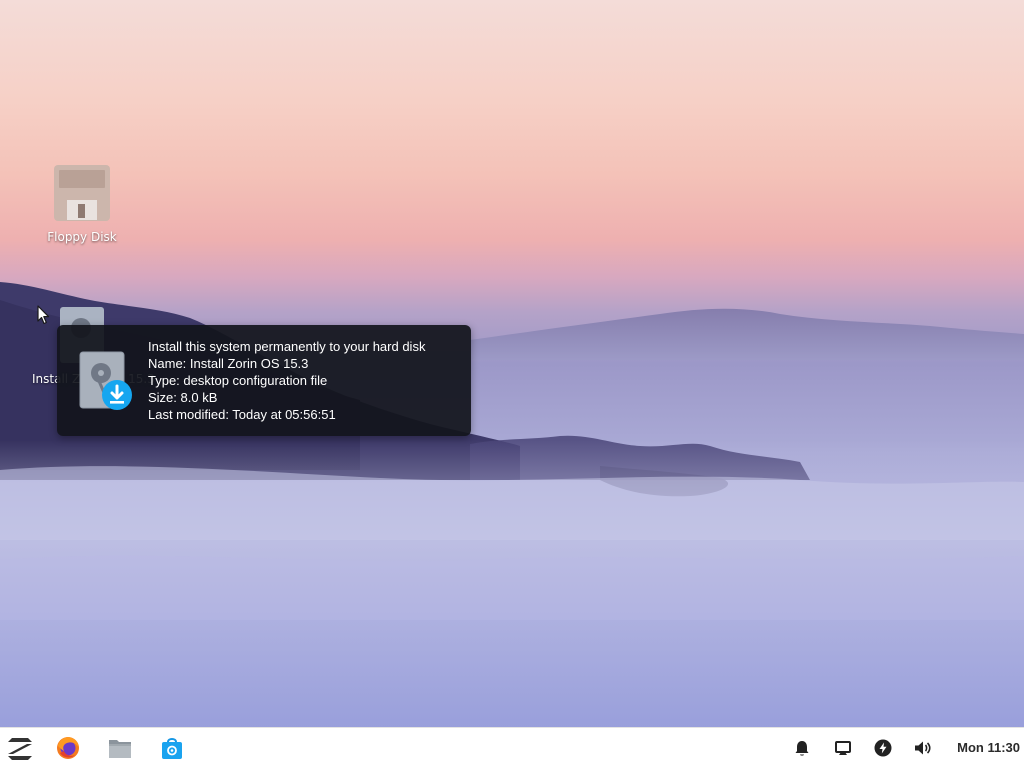 This screenshot has height=768, width=1024. I want to click on tooltip-size: Size: 8.0 kB, so click(183, 397).